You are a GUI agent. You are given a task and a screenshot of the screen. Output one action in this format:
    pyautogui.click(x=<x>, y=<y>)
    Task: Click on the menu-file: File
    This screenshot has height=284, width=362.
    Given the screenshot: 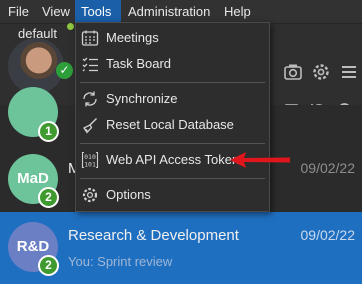 What is the action you would take?
    pyautogui.click(x=18, y=11)
    